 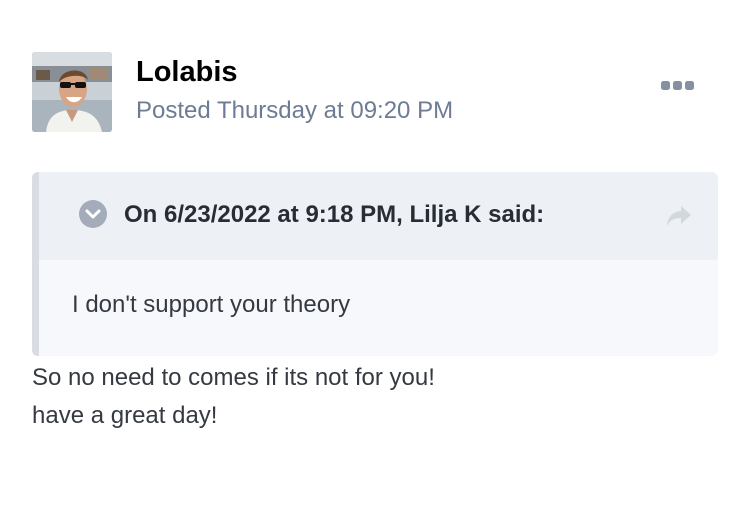 I want to click on more-options-button, so click(x=678, y=86).